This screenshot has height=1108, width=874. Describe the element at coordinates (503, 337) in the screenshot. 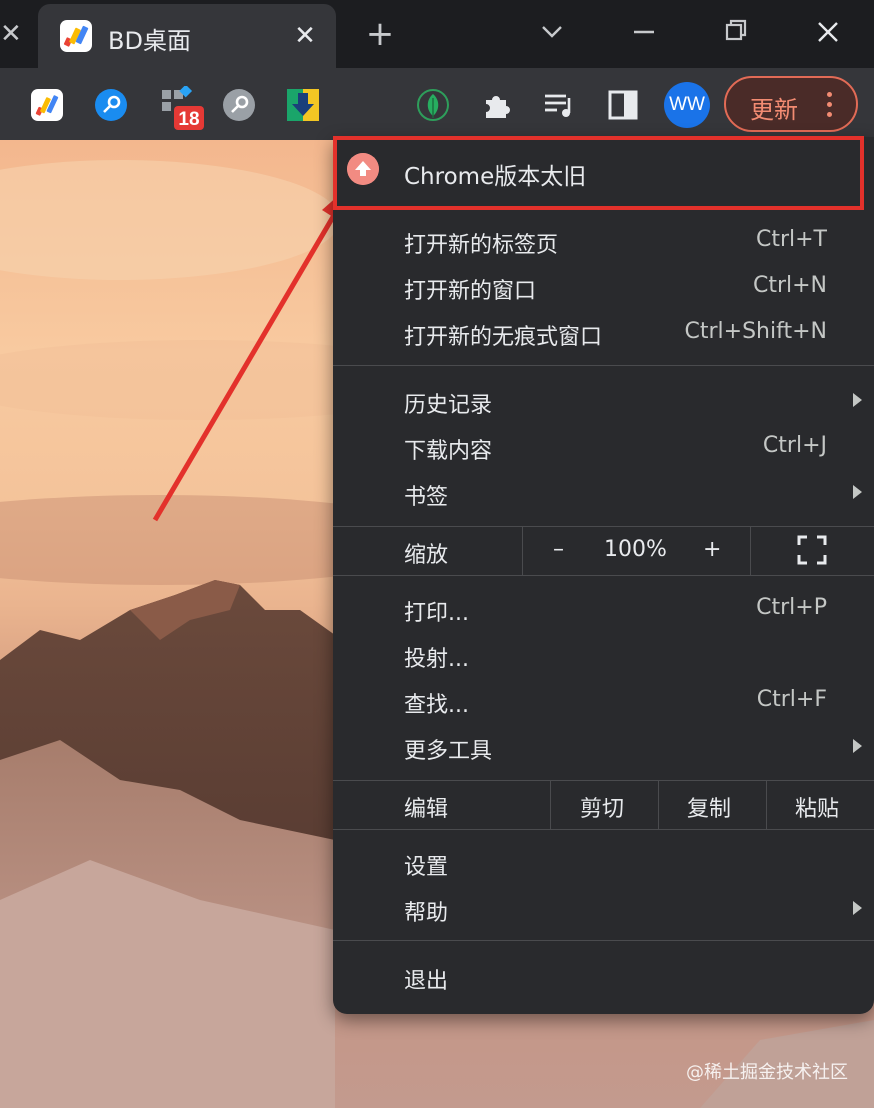

I see `menu-item-label: 打开新的无痕式窗口` at that location.